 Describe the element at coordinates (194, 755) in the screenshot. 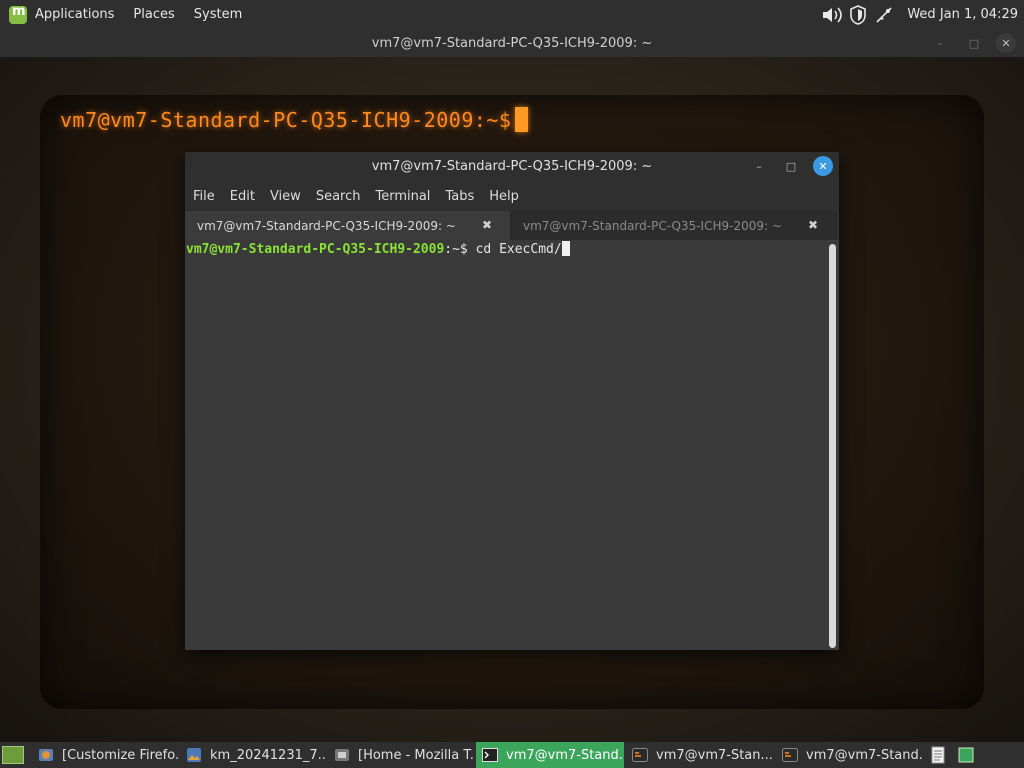

I see `image-viewer-icon` at that location.